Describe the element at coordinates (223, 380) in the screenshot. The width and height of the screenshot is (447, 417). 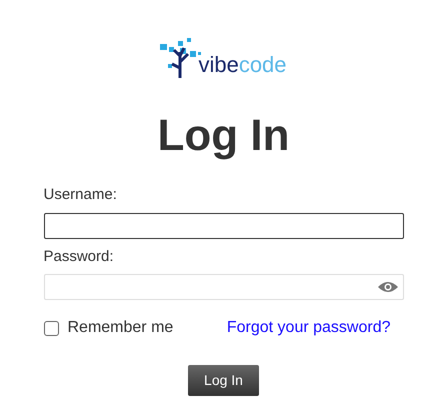
I see `login-button: Log In` at that location.